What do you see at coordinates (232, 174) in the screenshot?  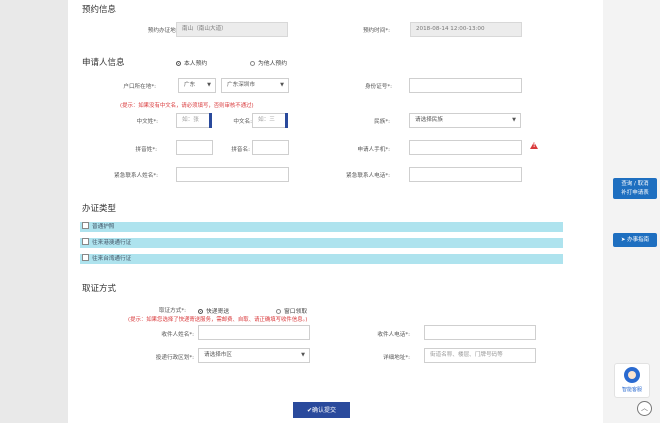 I see `emergency-name-input` at bounding box center [232, 174].